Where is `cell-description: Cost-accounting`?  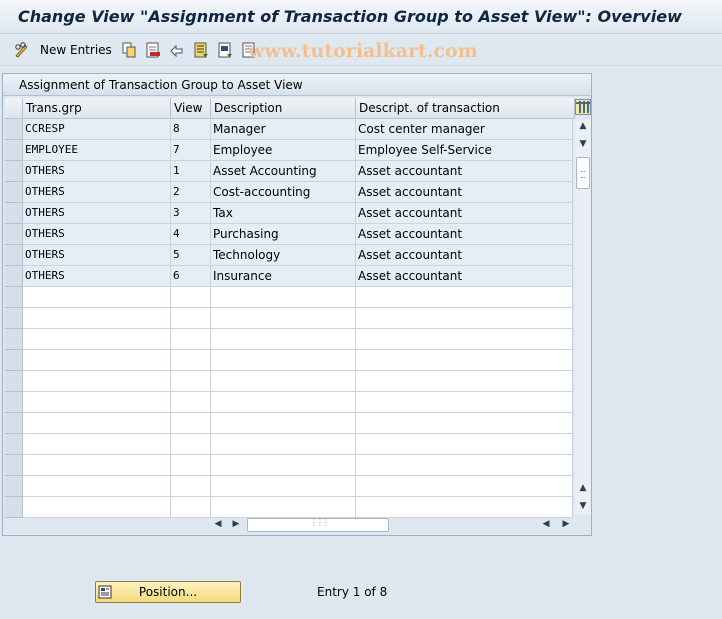
cell-description: Cost-accounting is located at coordinates (283, 192).